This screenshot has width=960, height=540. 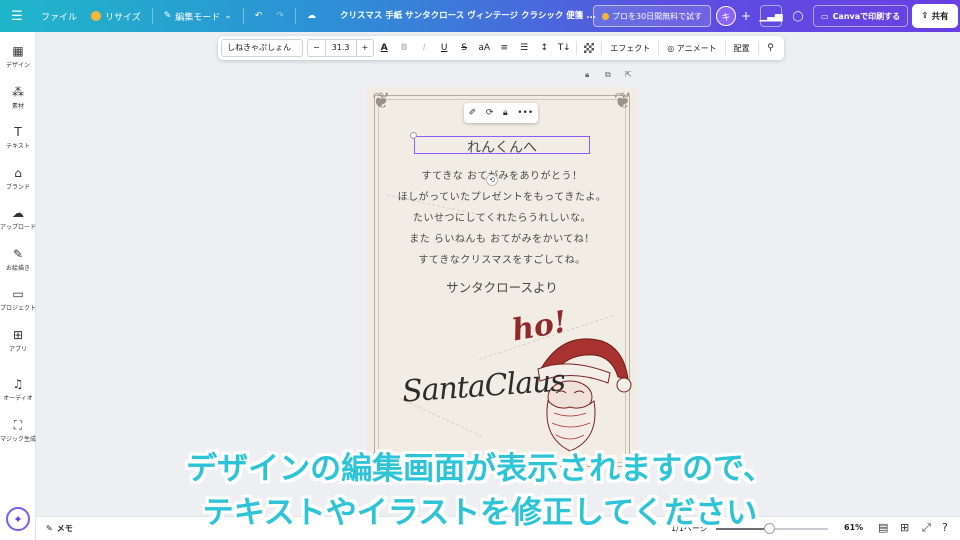 I want to click on print-button: ▭ Canvaで印刷する, so click(x=861, y=16).